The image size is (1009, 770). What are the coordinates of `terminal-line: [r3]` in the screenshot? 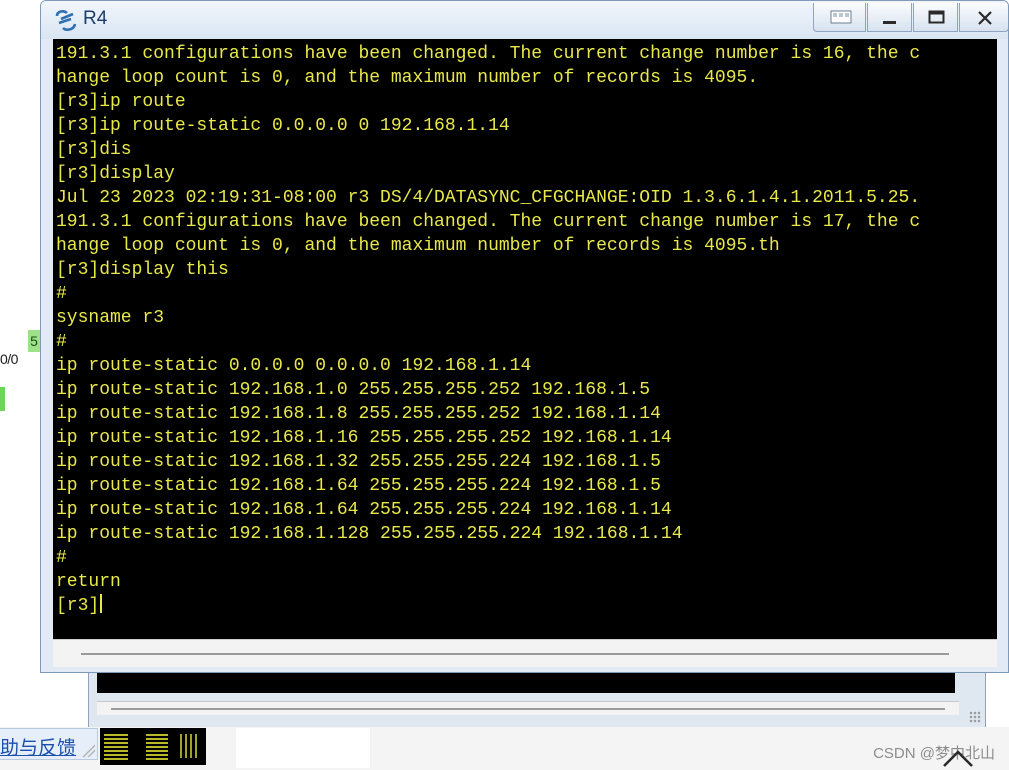 It's located at (488, 606).